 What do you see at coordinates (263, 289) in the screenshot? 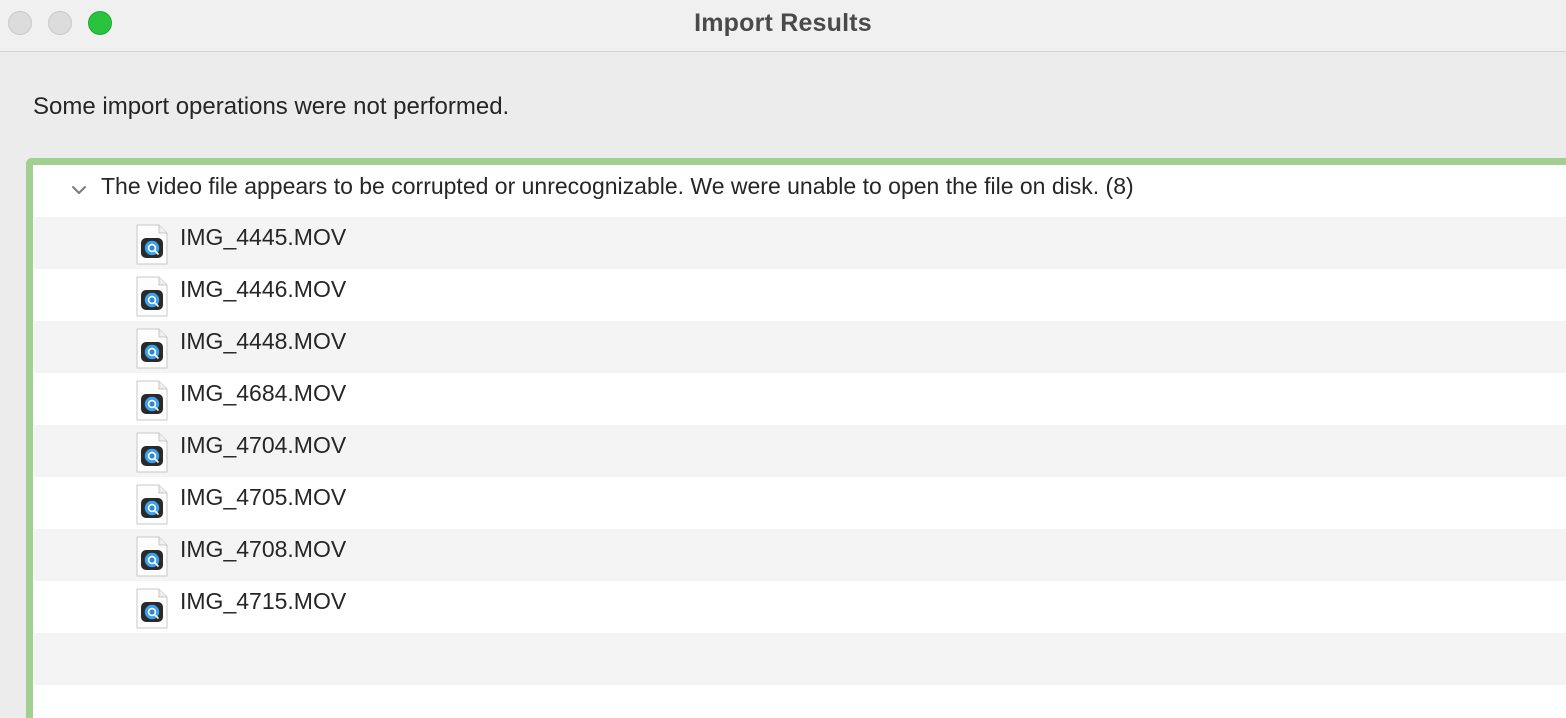
I see `file-name: IMG_4446.MOV` at bounding box center [263, 289].